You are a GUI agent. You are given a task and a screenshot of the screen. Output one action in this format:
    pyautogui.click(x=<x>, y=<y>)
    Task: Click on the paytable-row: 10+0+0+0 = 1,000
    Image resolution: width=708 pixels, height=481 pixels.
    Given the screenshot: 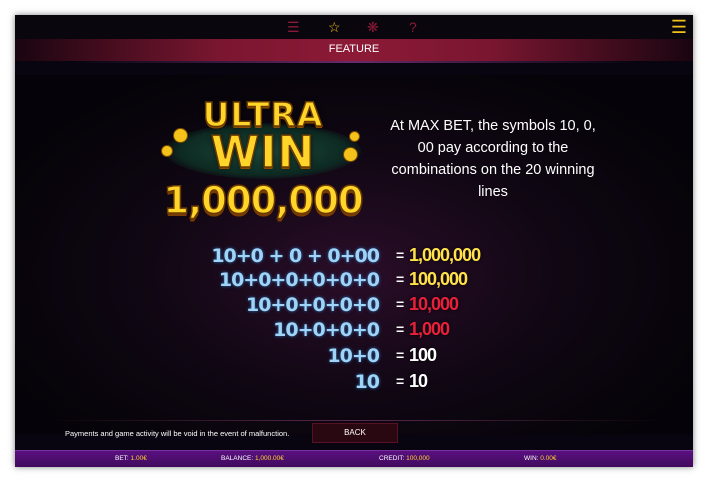 What is the action you would take?
    pyautogui.click(x=354, y=331)
    